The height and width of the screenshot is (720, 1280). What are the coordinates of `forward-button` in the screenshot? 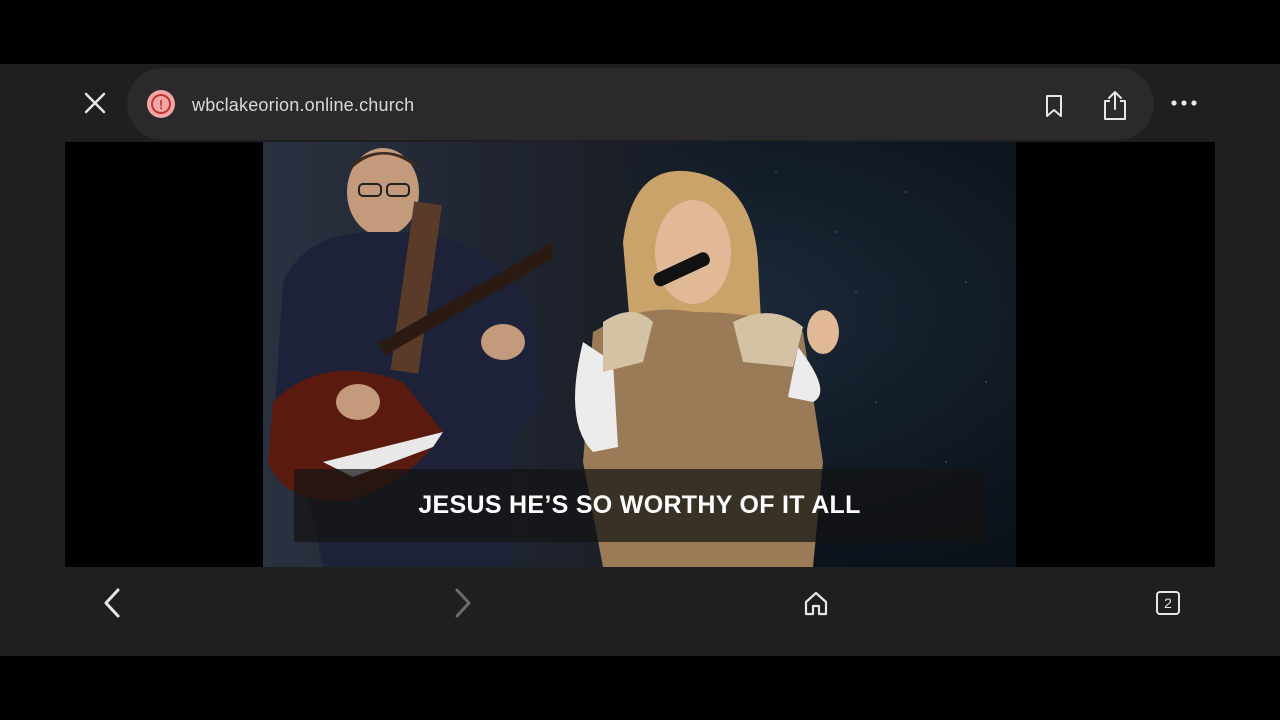 It's located at (463, 603).